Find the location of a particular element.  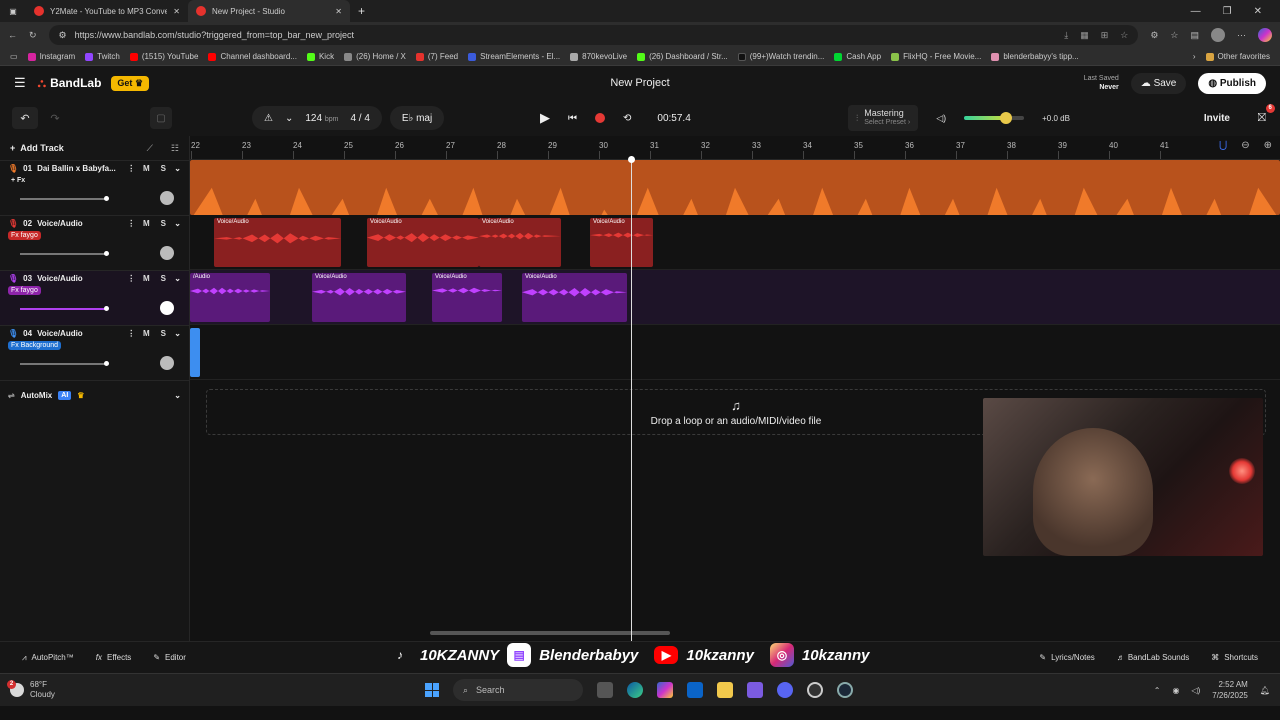

refresh-icon: ↻ is located at coordinates (33, 35).